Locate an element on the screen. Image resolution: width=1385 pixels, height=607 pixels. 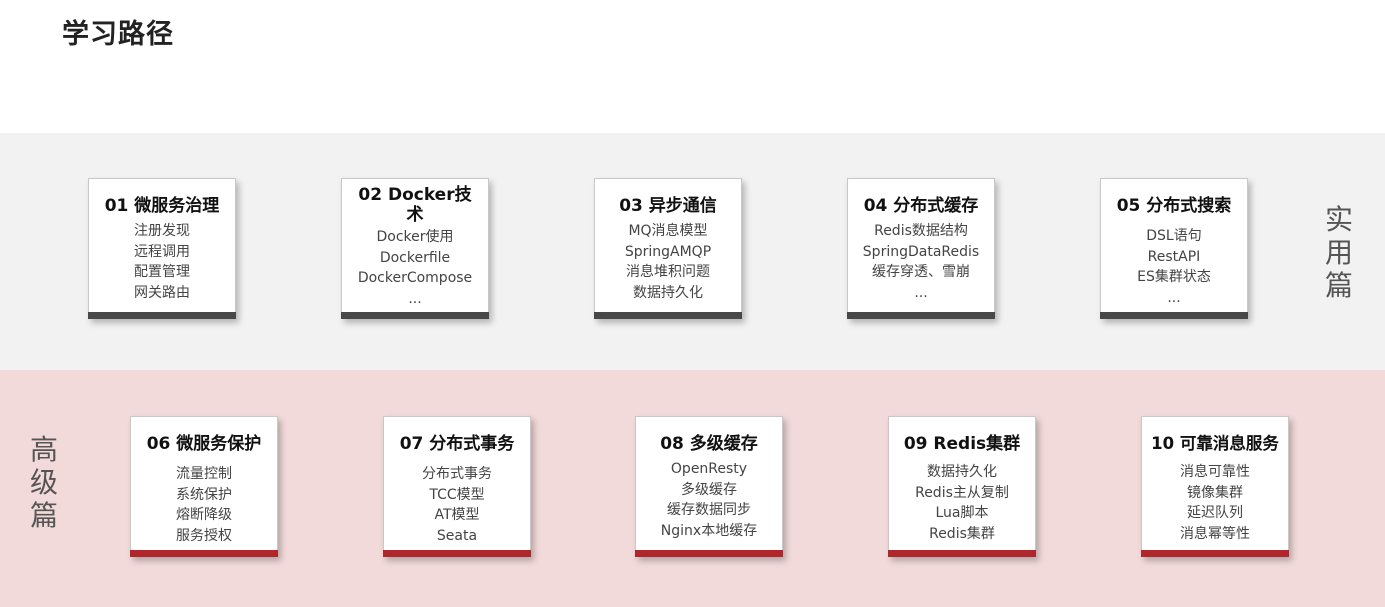
card-item: DockerCompose is located at coordinates (415, 278).